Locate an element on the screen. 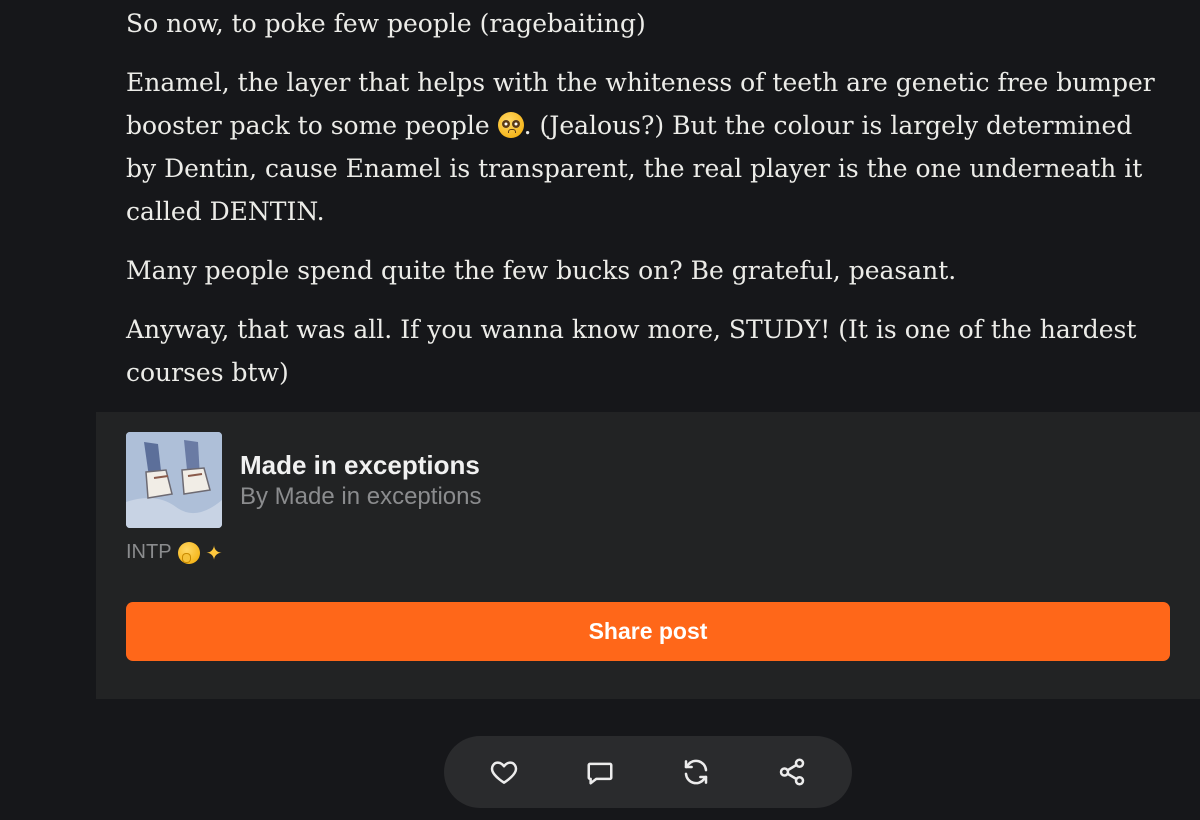 The width and height of the screenshot is (1200, 820). pleading-face-emoji is located at coordinates (510, 125).